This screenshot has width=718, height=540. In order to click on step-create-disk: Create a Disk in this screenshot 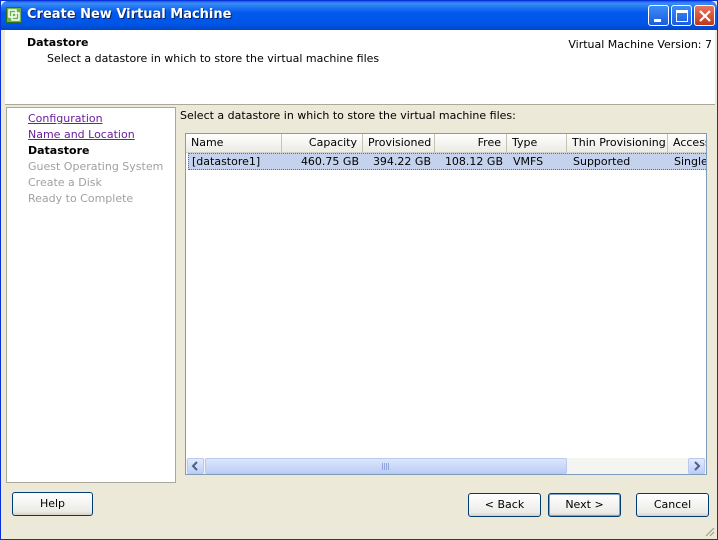, I will do `click(65, 182)`.